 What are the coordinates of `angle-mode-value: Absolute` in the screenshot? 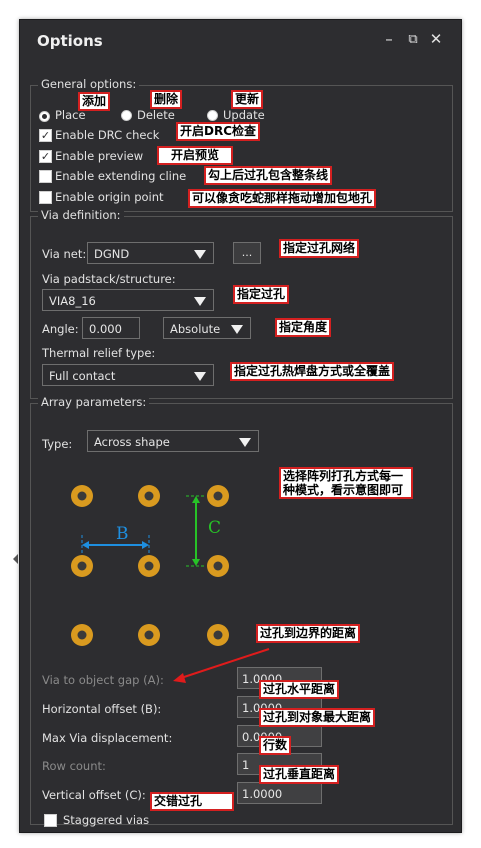 It's located at (195, 329).